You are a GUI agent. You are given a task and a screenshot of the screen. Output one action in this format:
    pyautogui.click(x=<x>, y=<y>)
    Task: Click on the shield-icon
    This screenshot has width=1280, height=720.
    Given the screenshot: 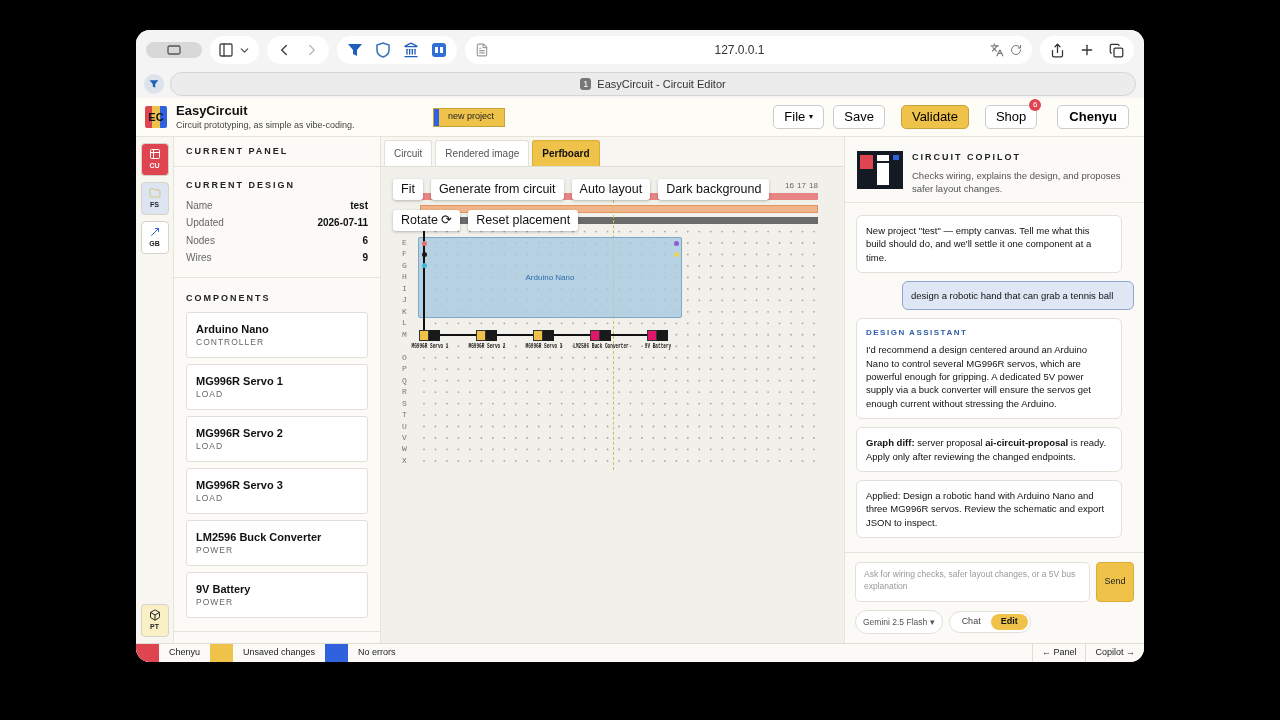 What is the action you would take?
    pyautogui.click(x=383, y=50)
    